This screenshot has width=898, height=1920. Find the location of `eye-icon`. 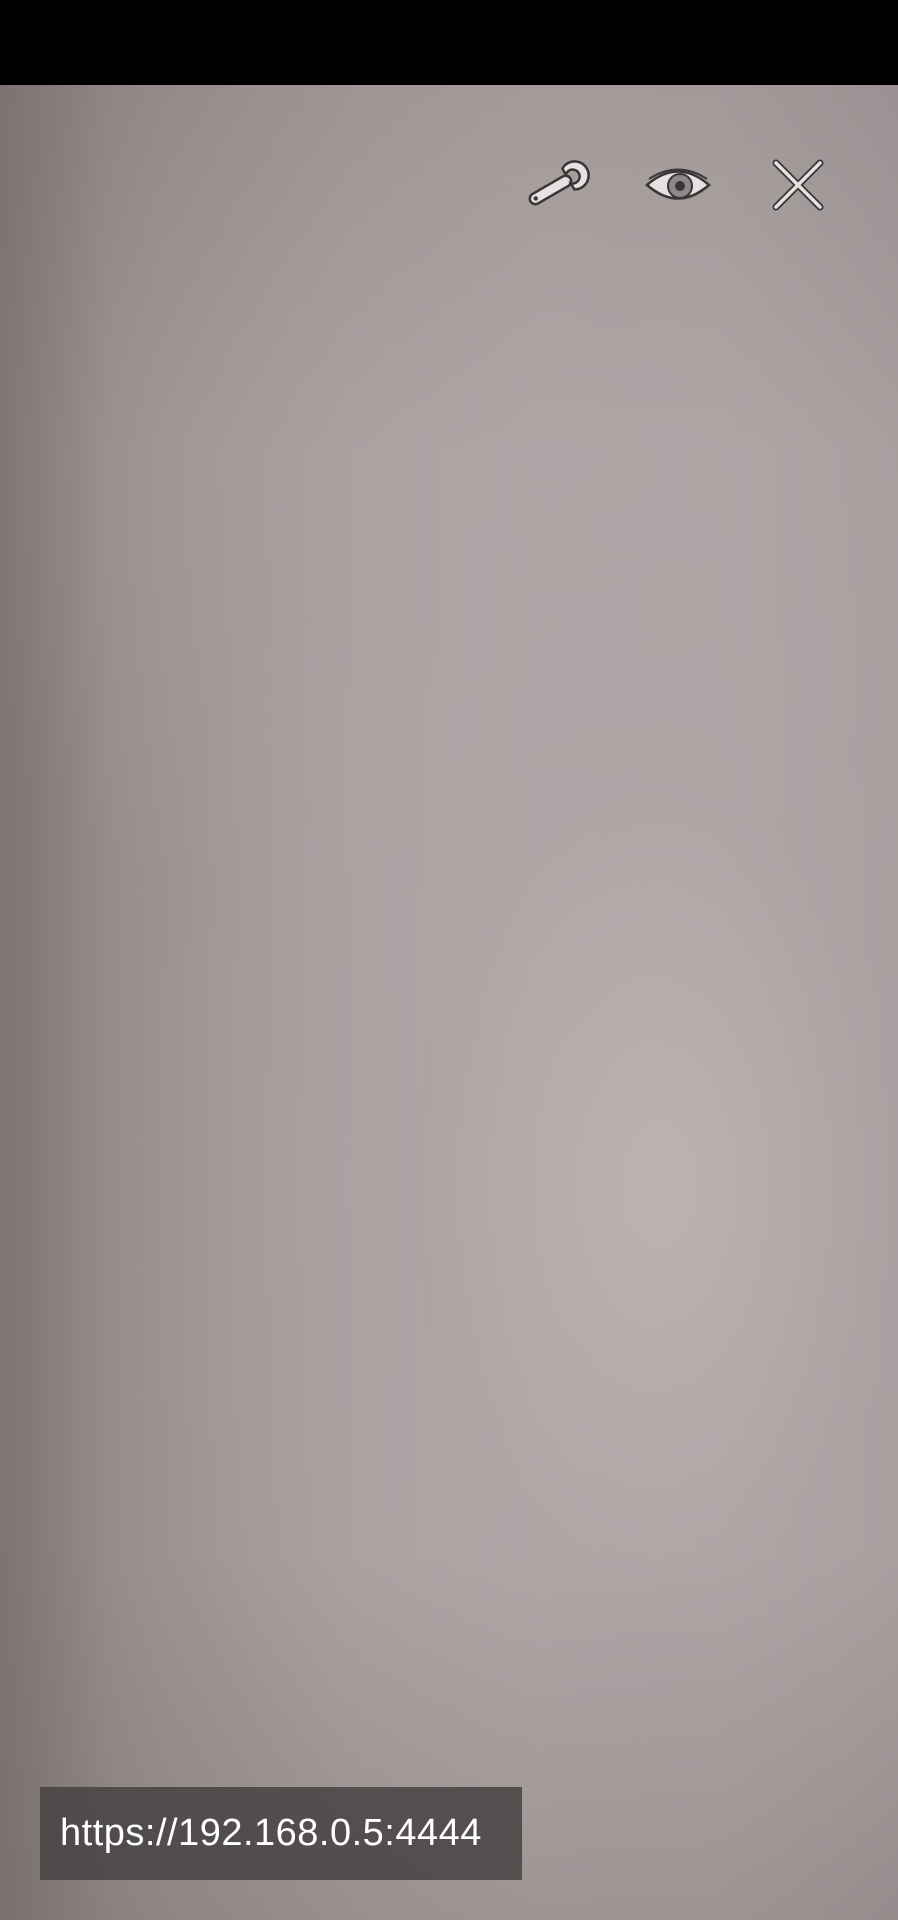

eye-icon is located at coordinates (678, 185).